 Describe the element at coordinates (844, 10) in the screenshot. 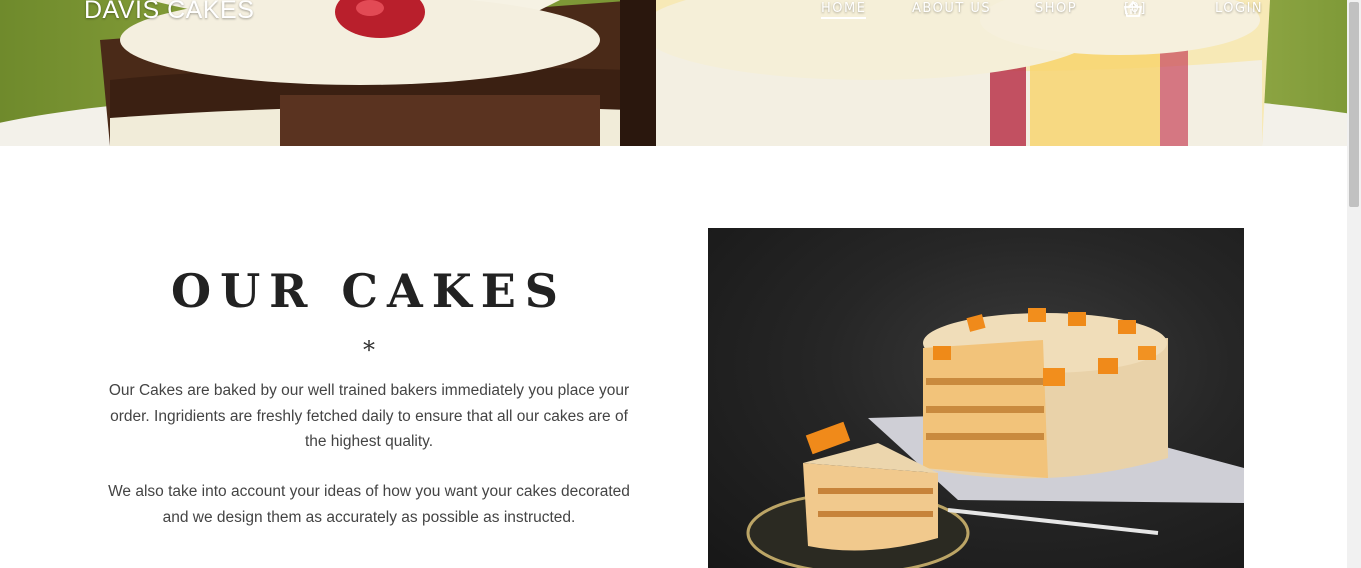

I see `nav-home: HOME` at that location.